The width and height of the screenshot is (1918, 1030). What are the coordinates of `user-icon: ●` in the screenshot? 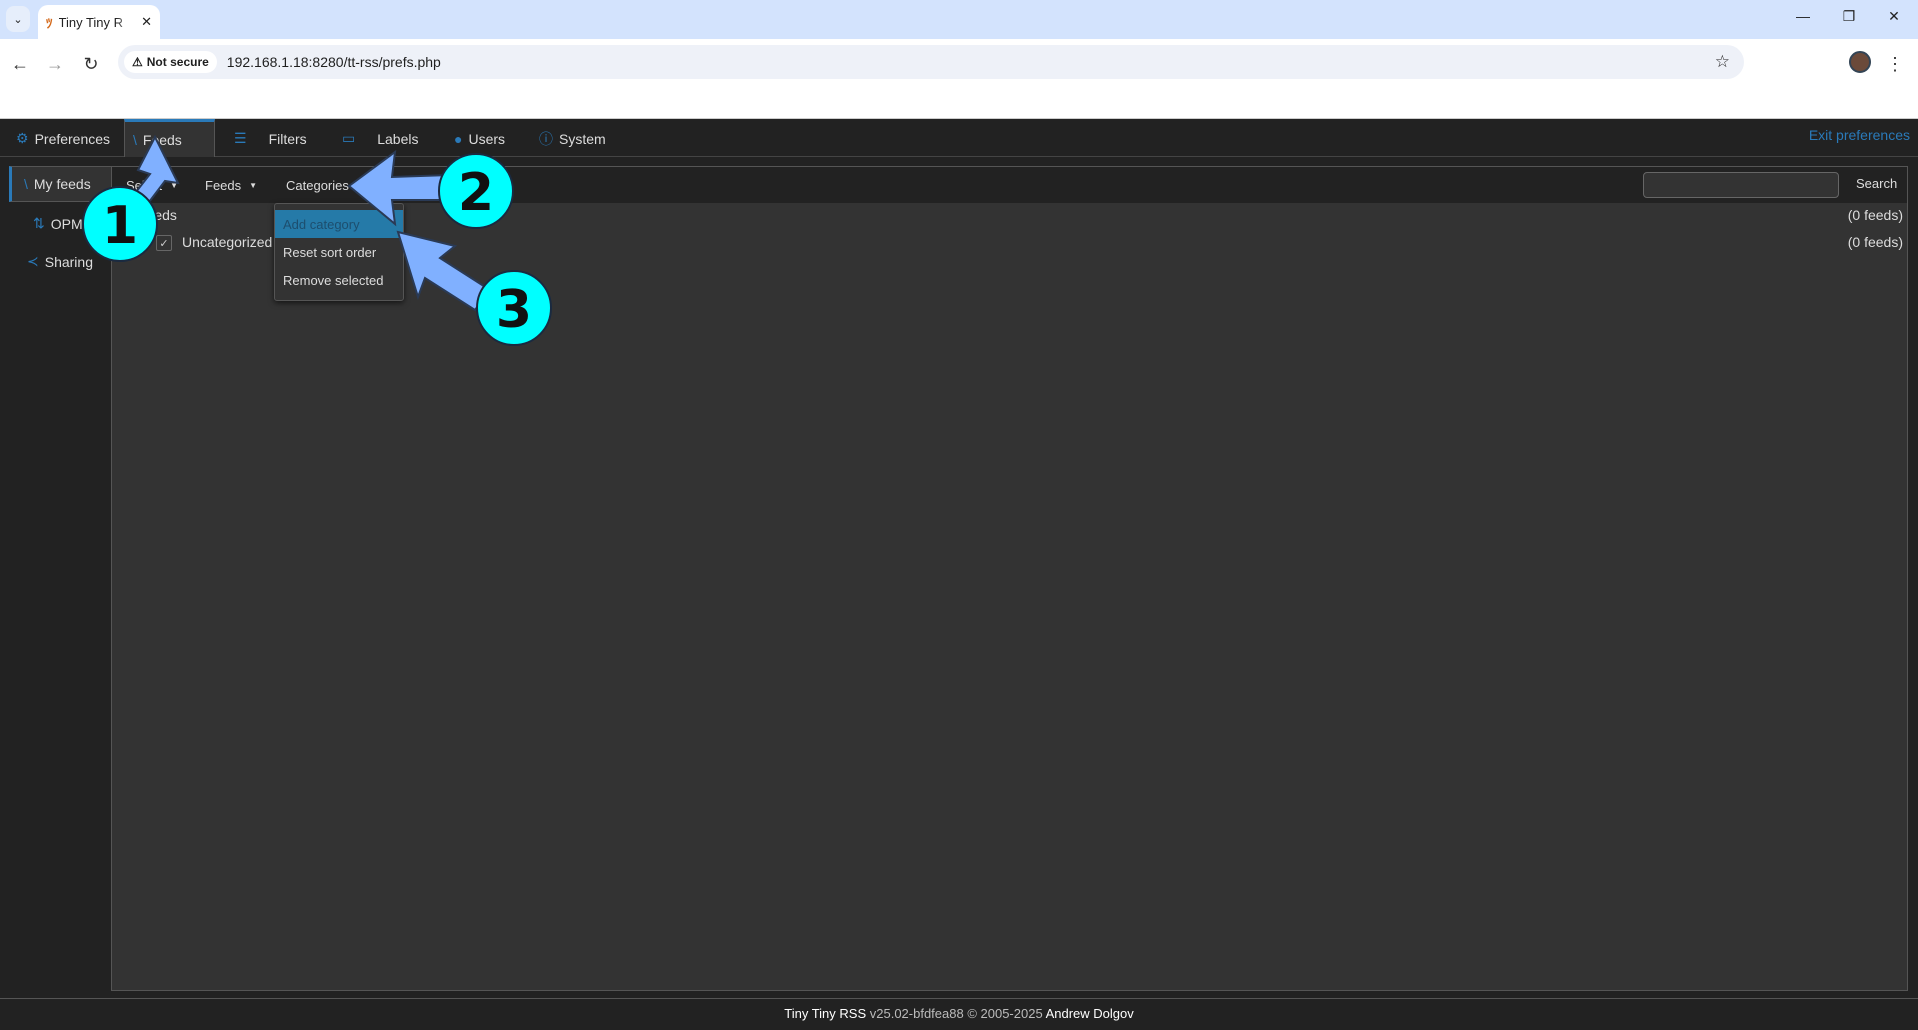 It's located at (458, 138).